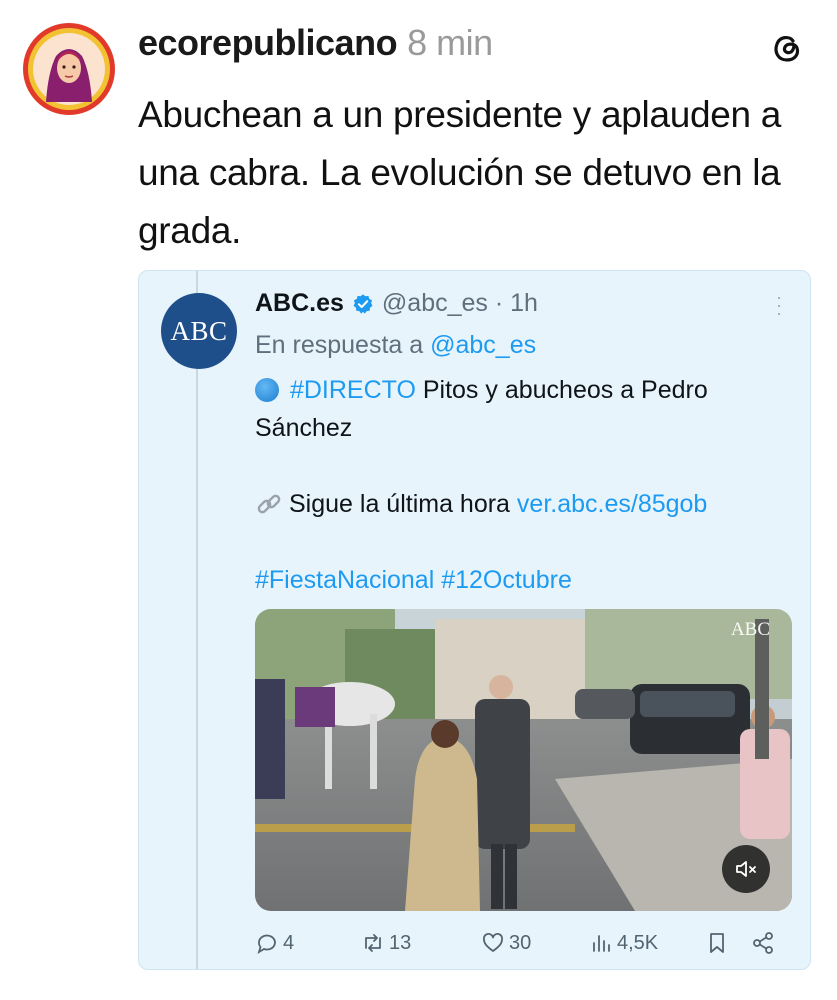  What do you see at coordinates (339, 345) in the screenshot?
I see `reply-prefix: En respuesta a` at bounding box center [339, 345].